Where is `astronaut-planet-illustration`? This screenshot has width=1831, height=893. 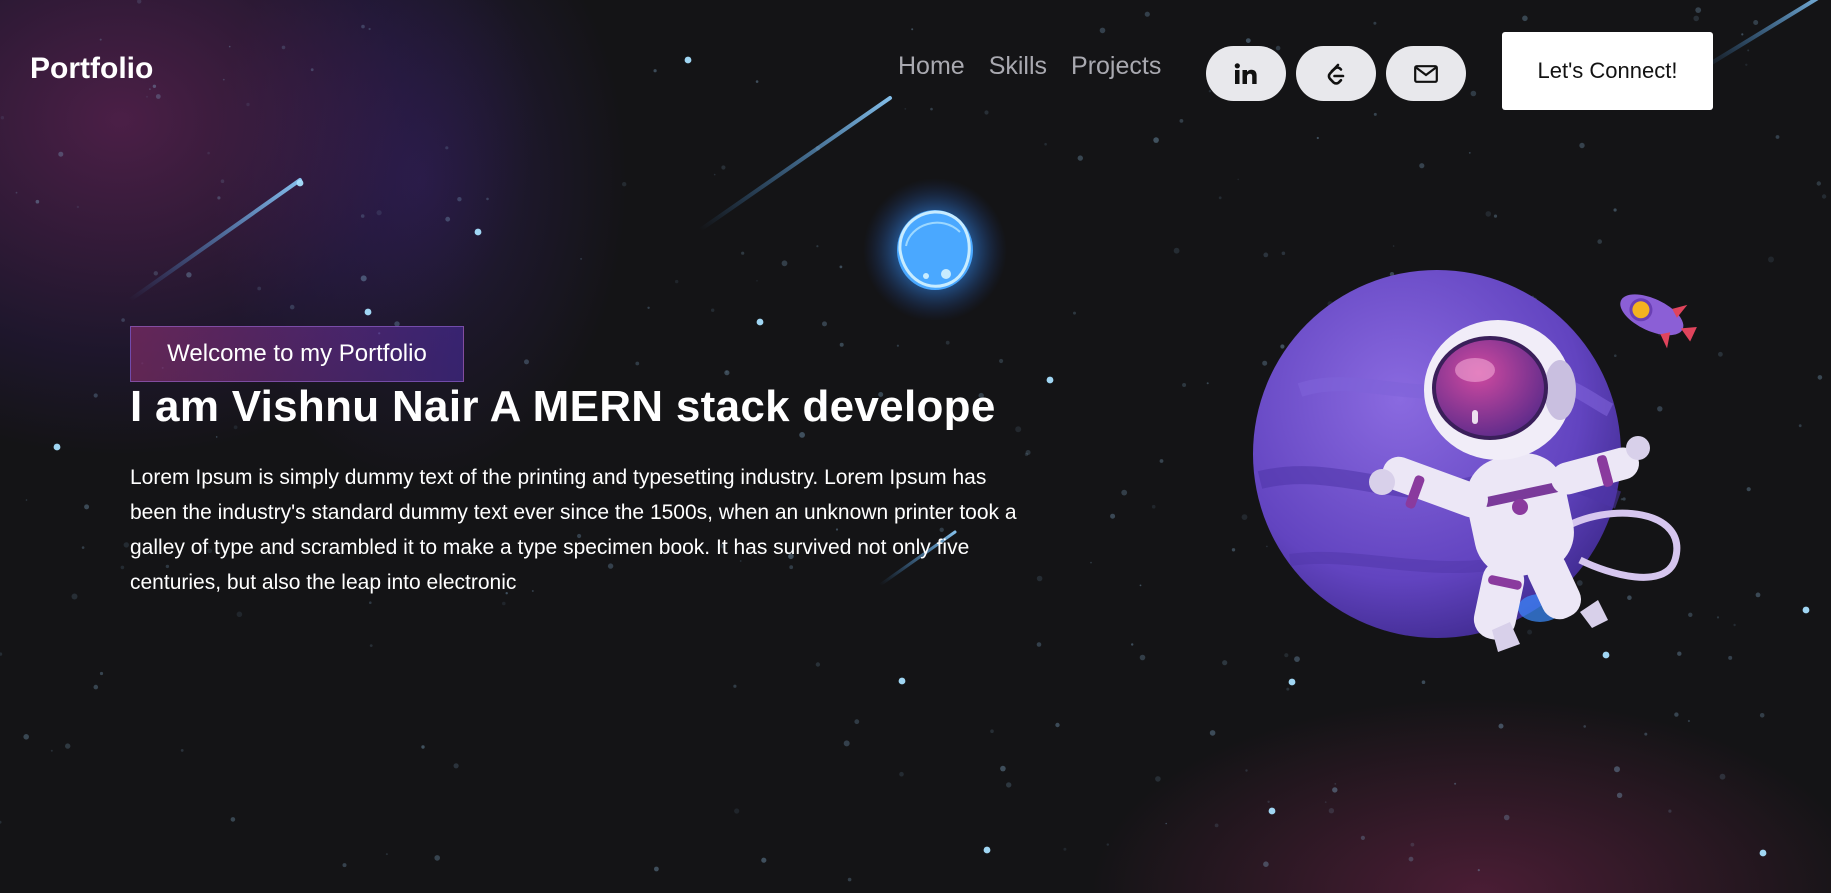 astronaut-planet-illustration is located at coordinates (1467, 461).